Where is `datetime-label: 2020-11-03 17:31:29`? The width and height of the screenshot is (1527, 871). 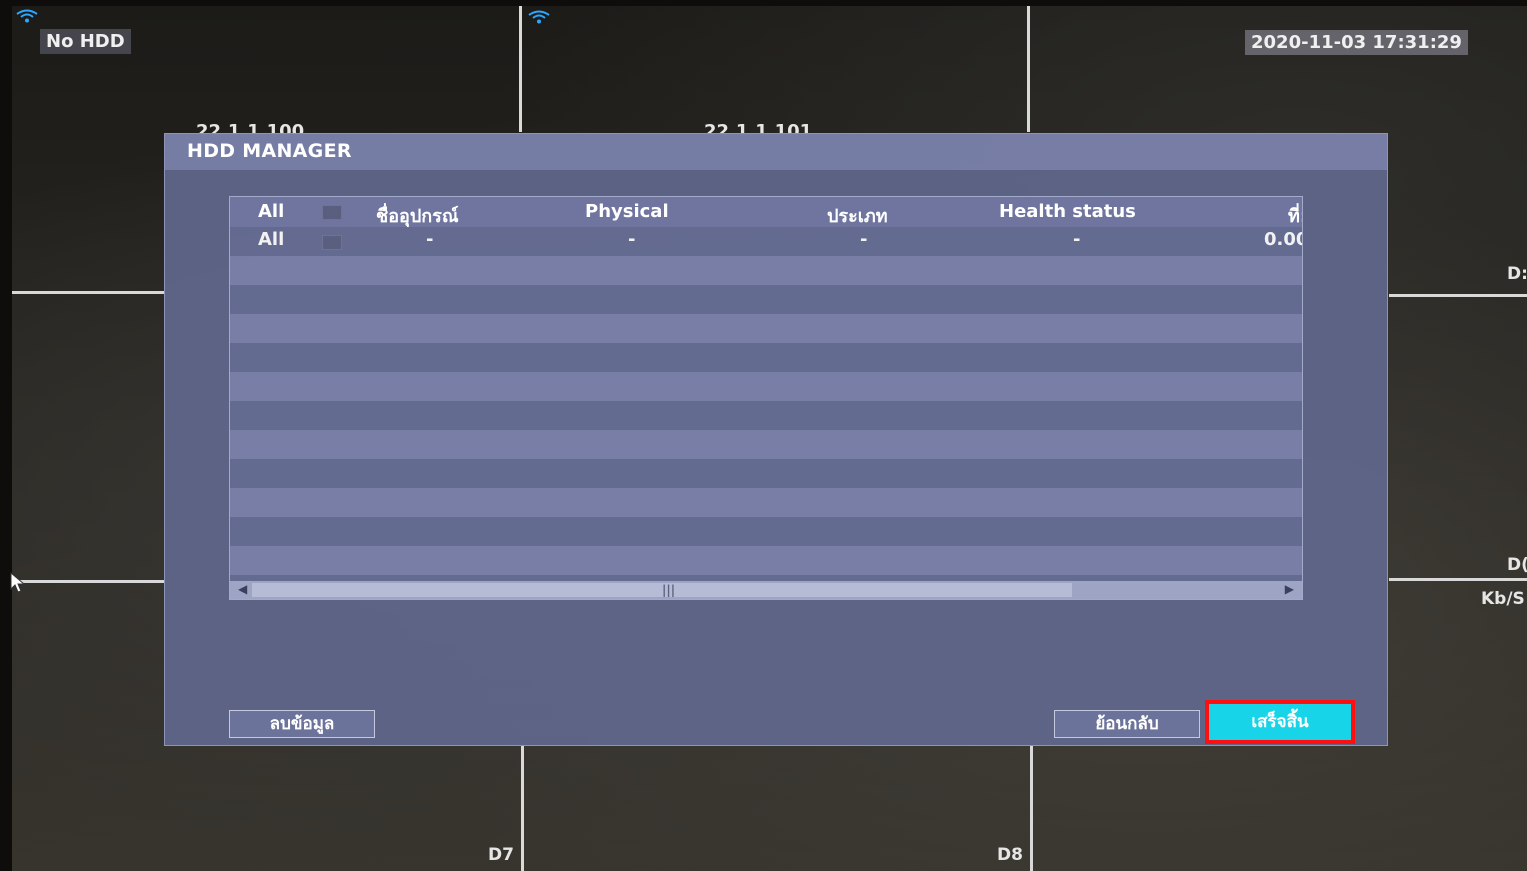
datetime-label: 2020-11-03 17:31:29 is located at coordinates (1356, 42).